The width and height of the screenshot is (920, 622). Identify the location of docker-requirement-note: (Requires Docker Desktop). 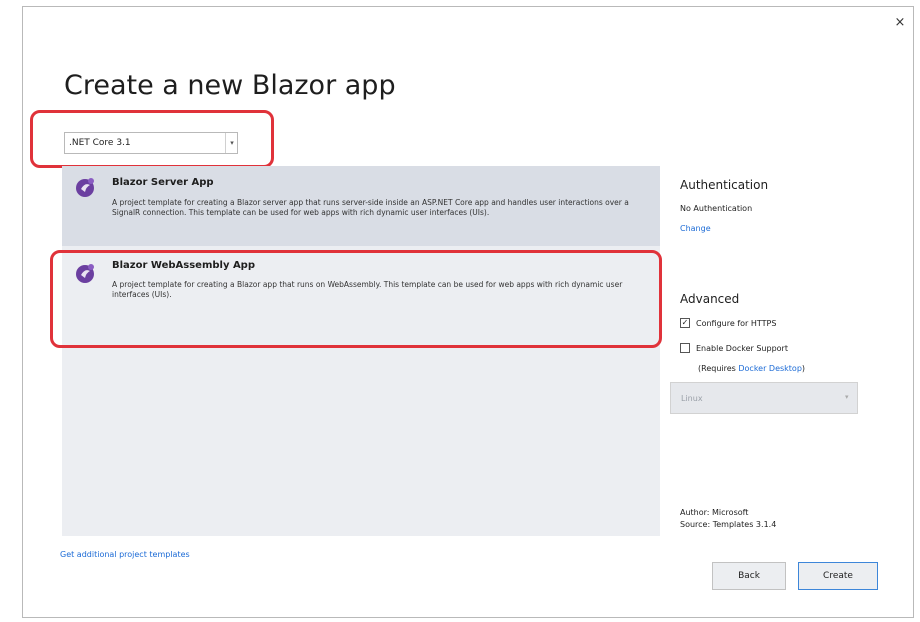
(751, 368).